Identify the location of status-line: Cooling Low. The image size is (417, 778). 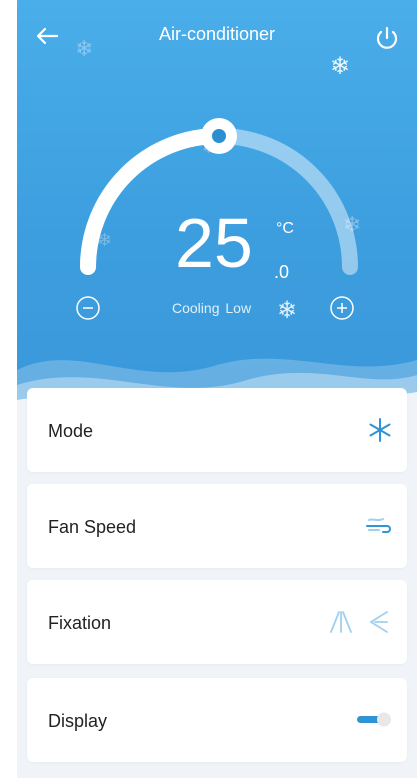
(211, 308).